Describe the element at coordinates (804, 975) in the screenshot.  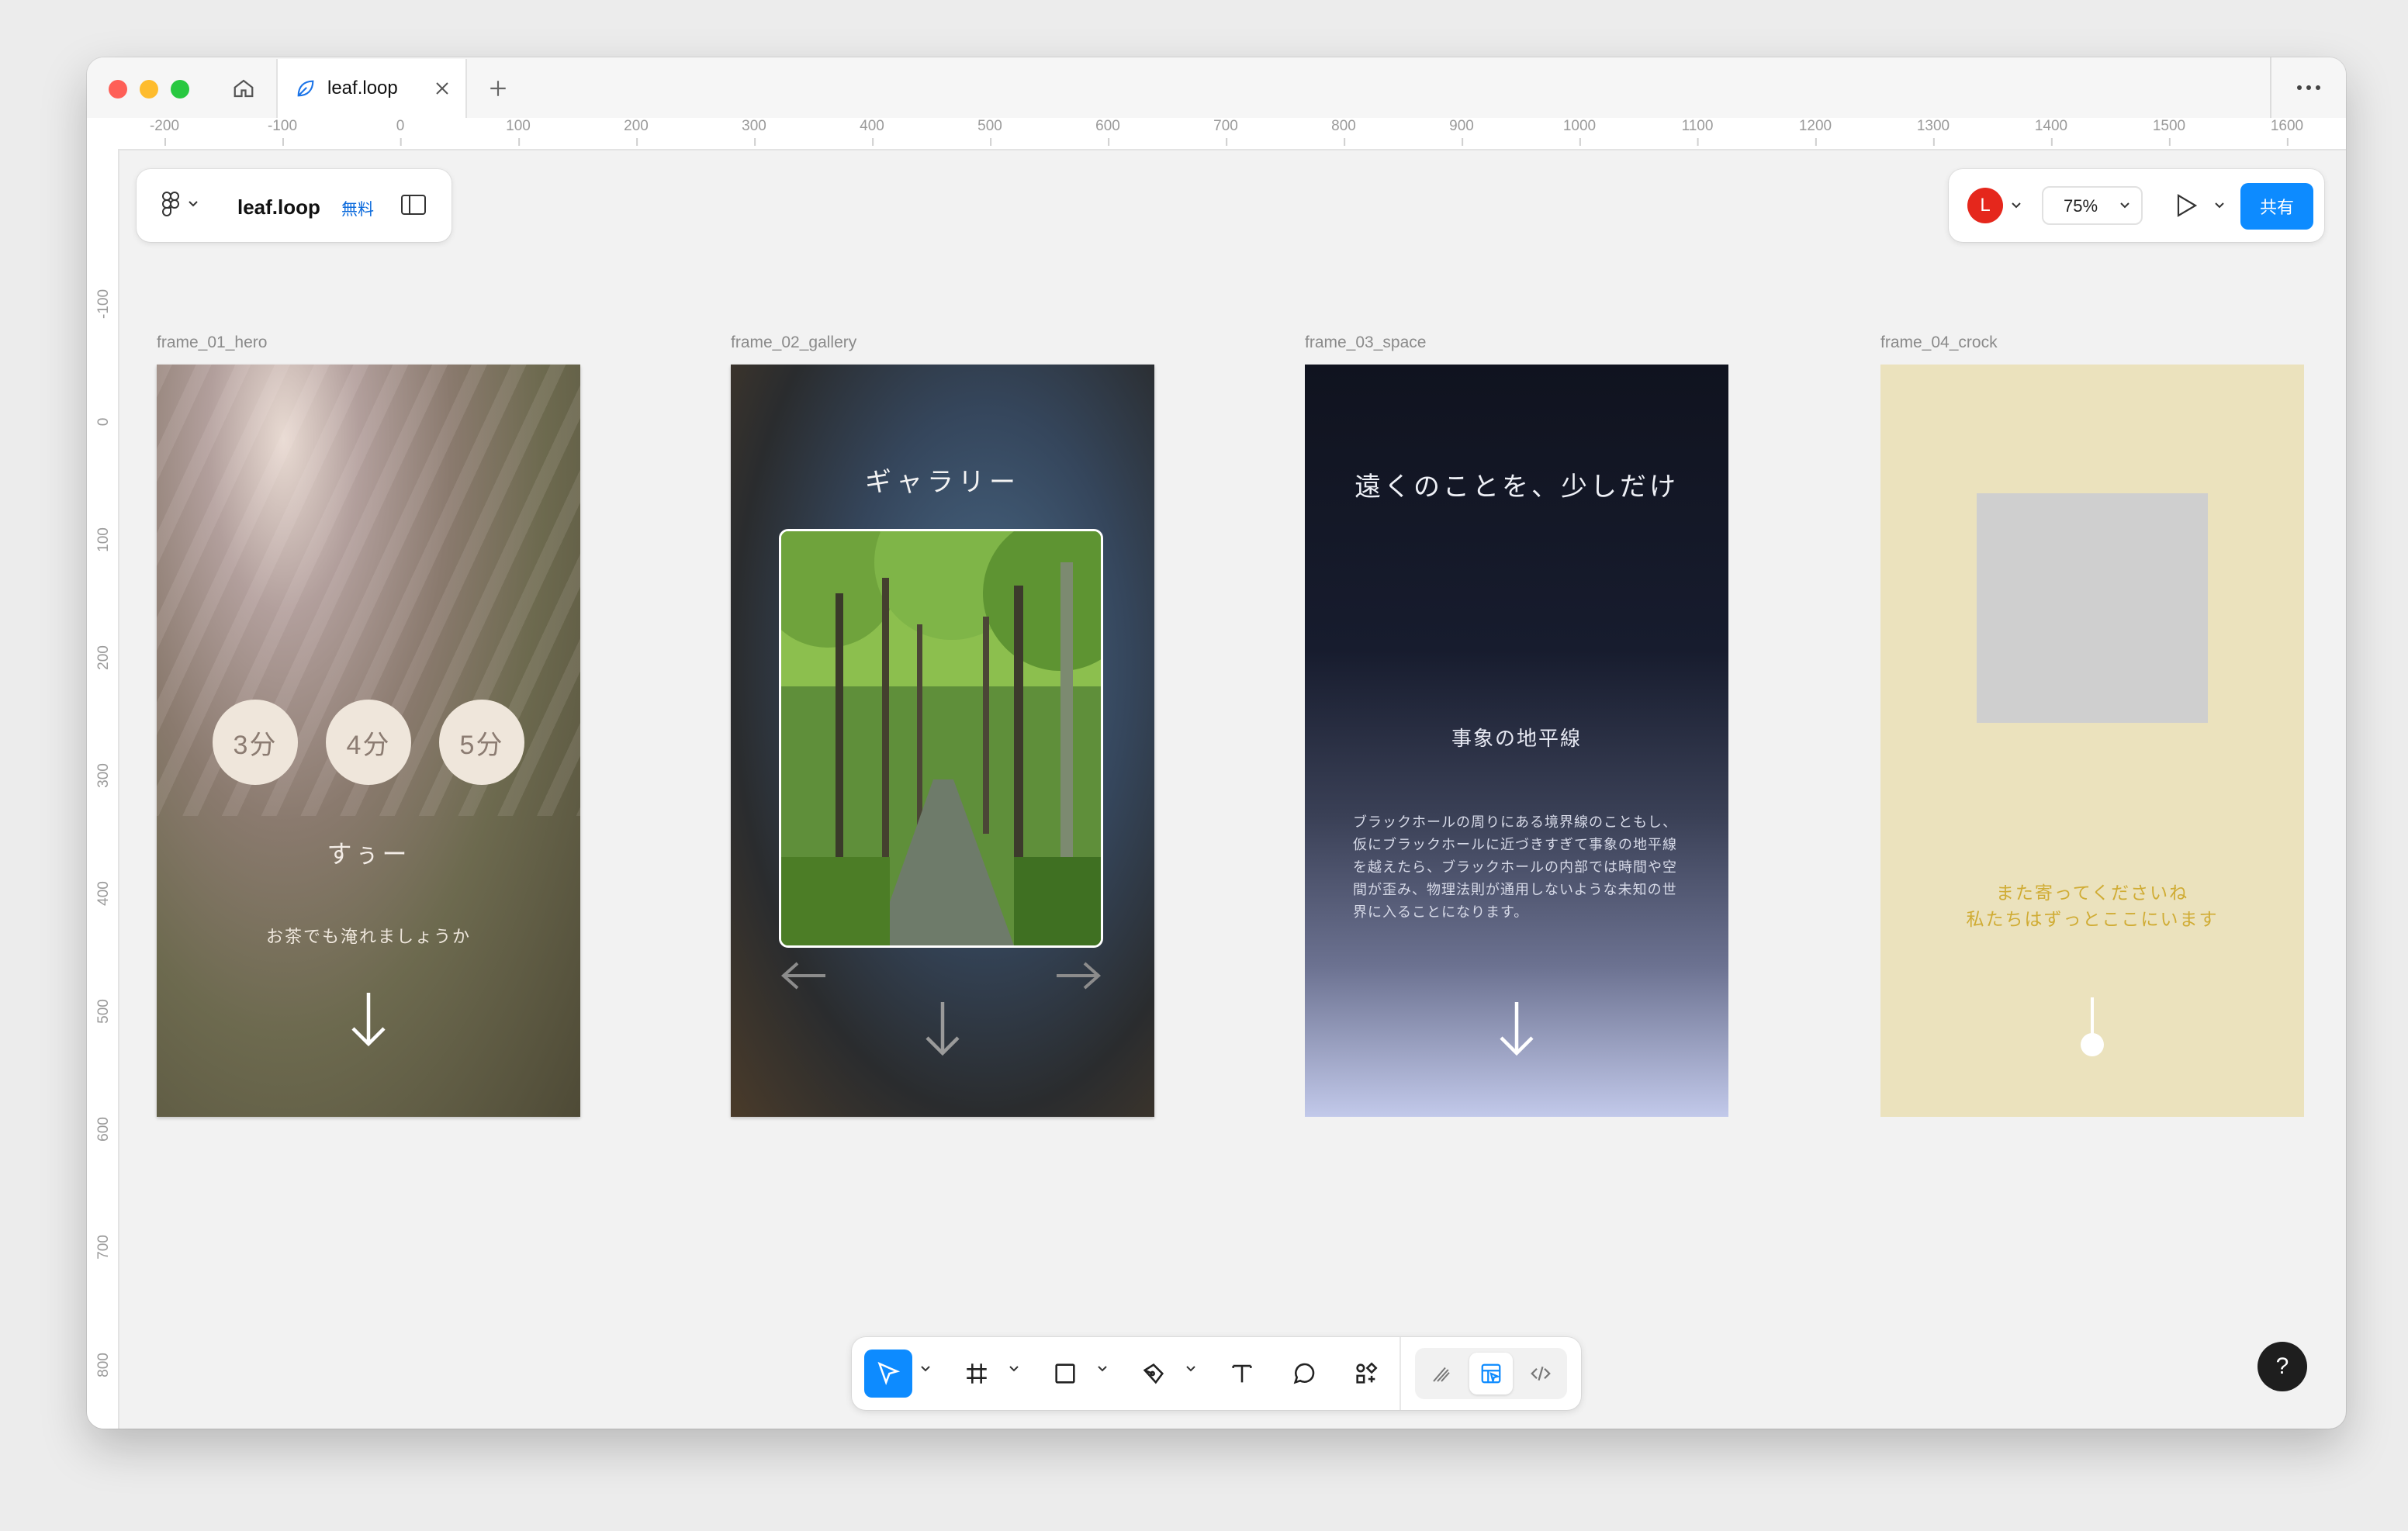
I see `arrow-left-icon` at that location.